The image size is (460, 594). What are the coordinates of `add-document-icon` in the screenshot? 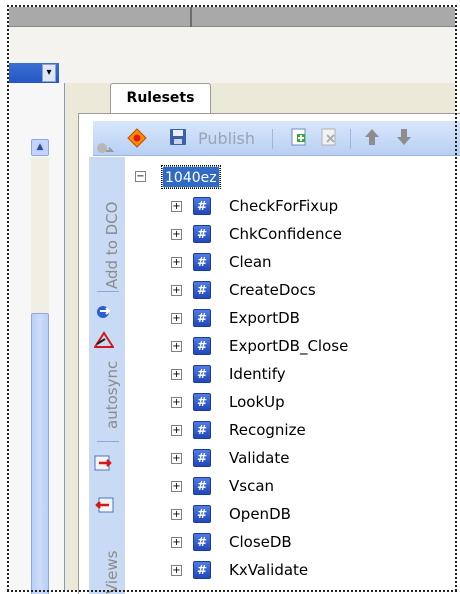 It's located at (299, 138).